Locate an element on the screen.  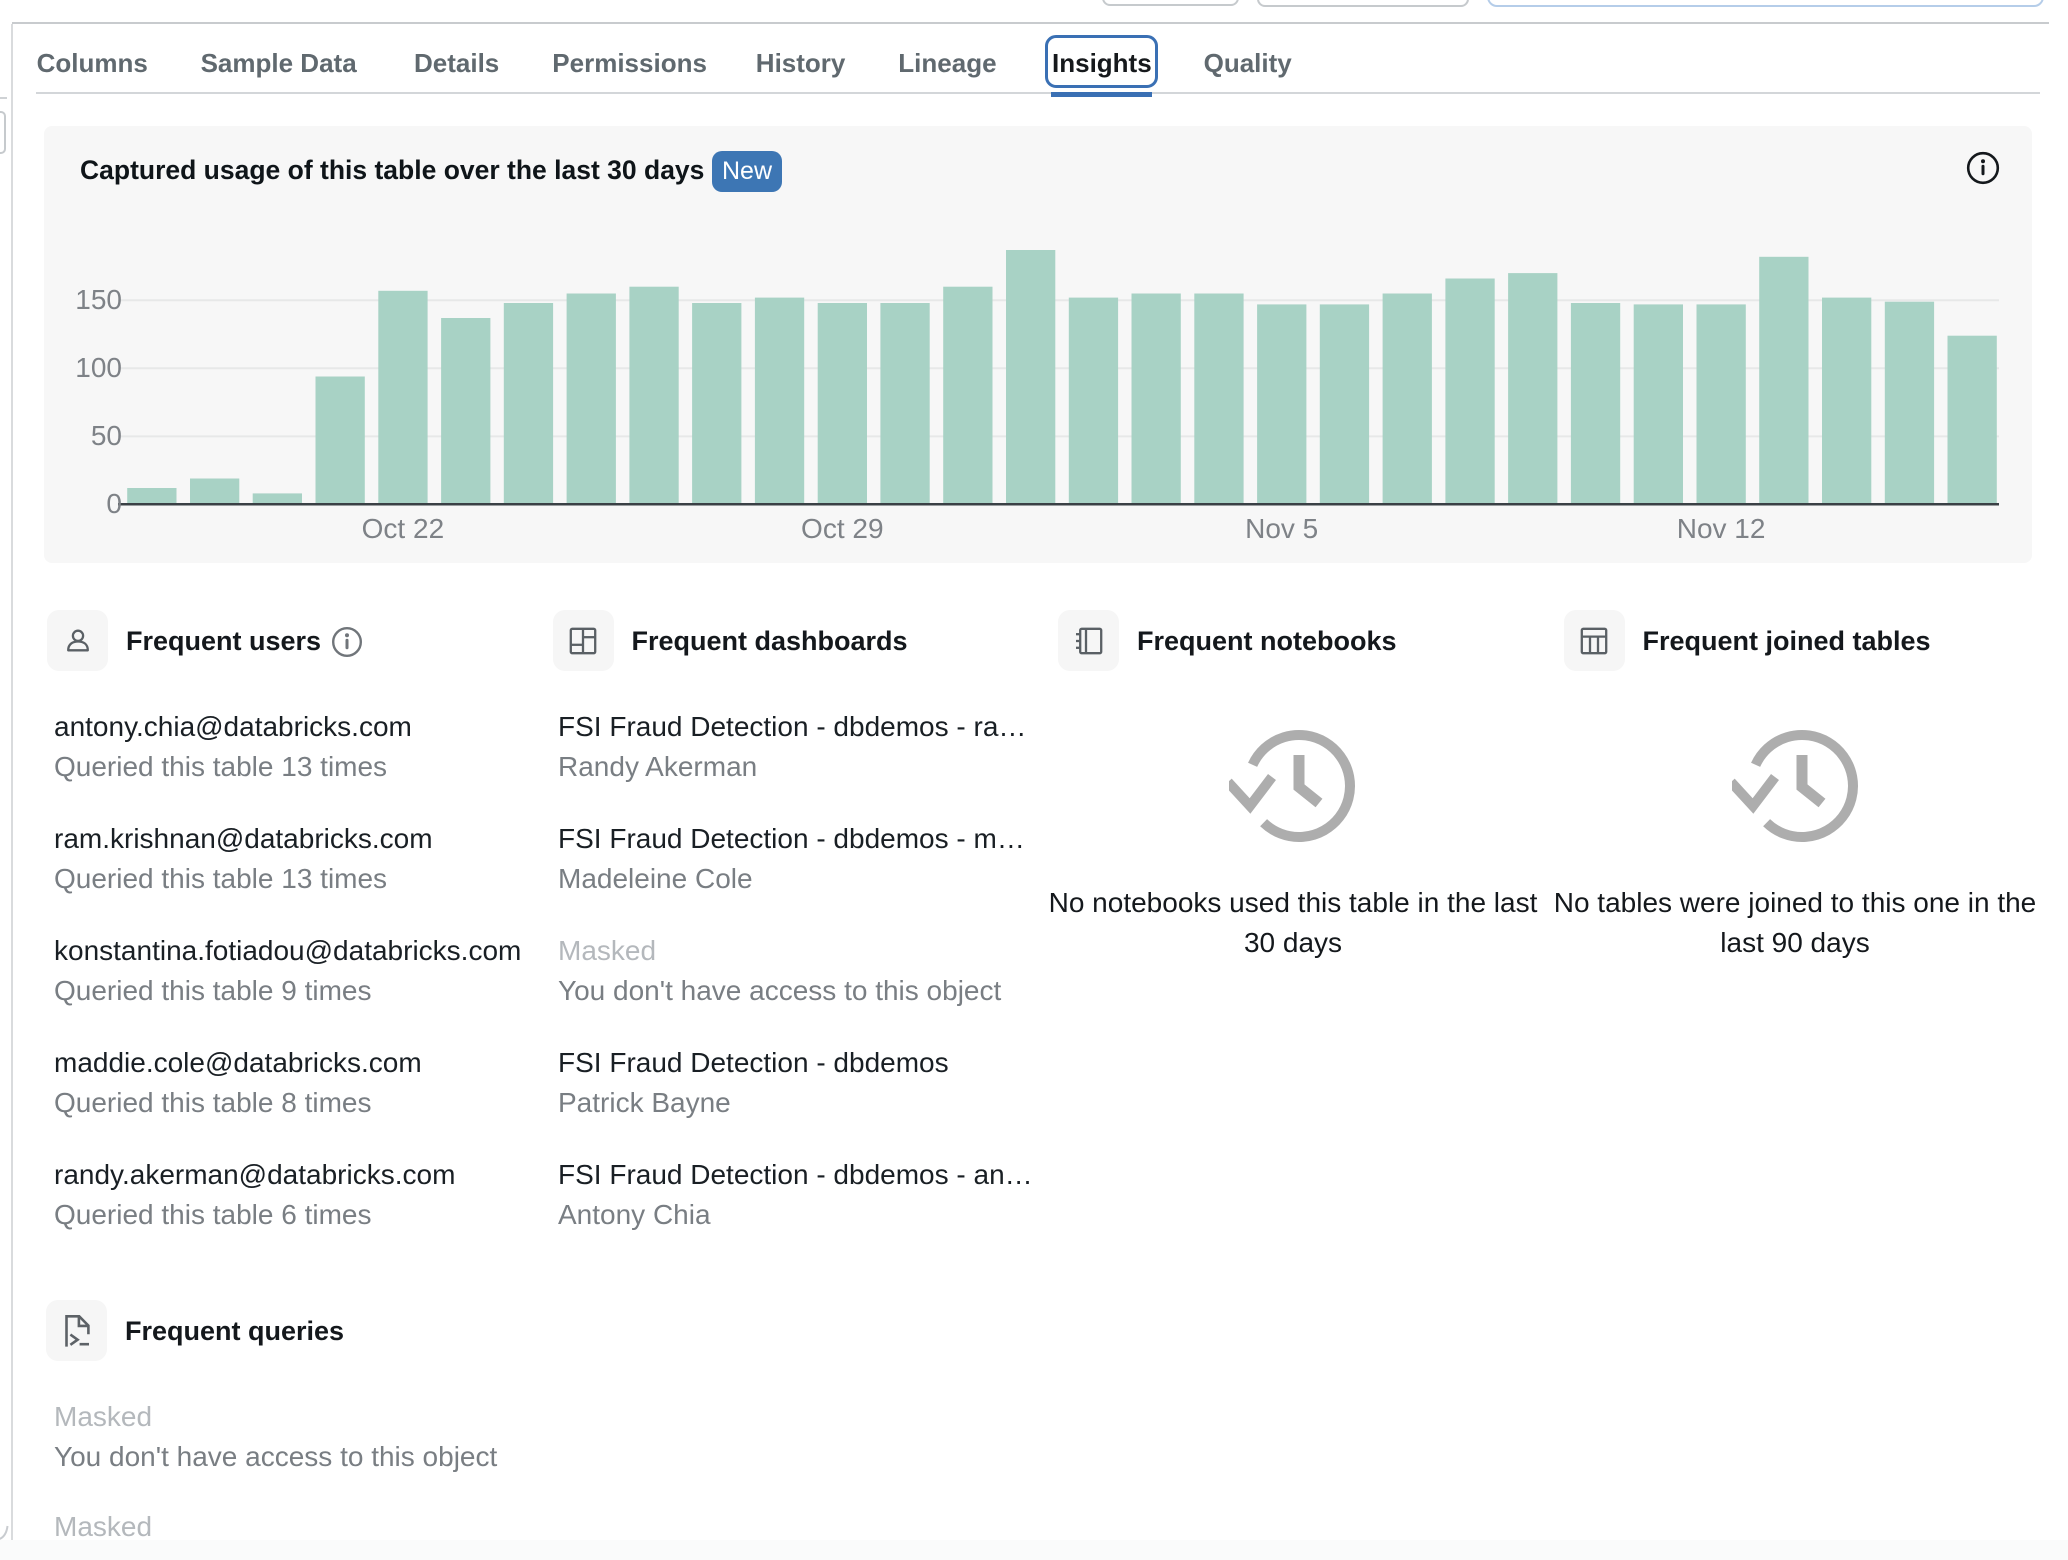
svg-text: 100 is located at coordinates (98, 367).